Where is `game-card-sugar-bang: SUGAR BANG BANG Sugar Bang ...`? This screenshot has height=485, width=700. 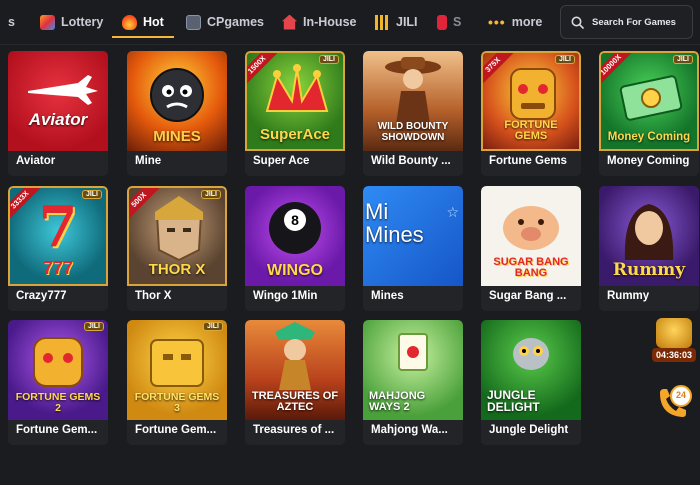
game-card-sugar-bang: SUGAR BANG BANG Sugar Bang ... is located at coordinates (531, 248).